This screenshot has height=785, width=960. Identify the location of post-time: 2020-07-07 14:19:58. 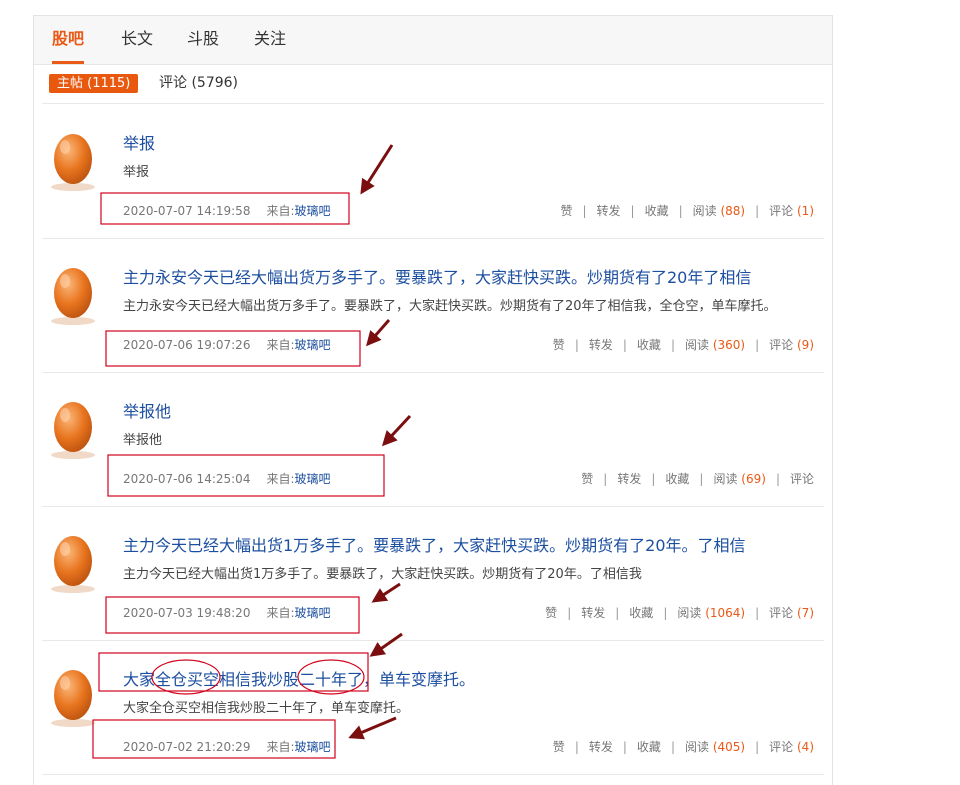
(187, 211).